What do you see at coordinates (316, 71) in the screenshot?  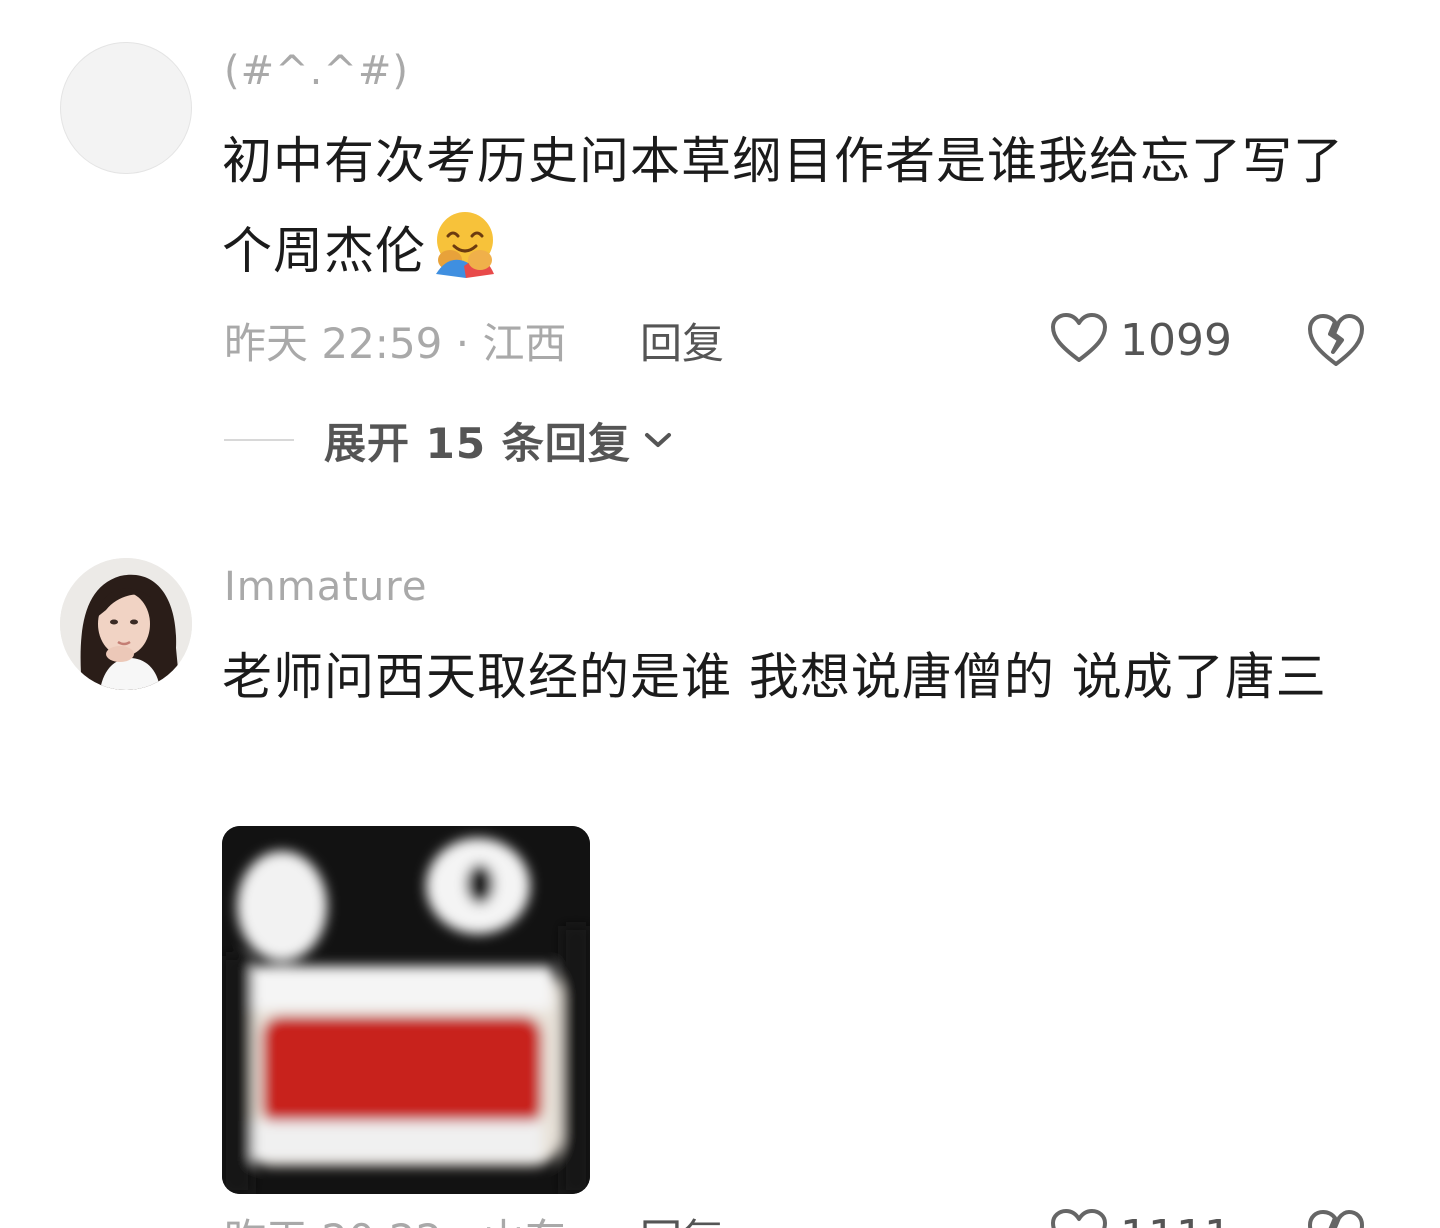 I see `username: (#^.^#)` at bounding box center [316, 71].